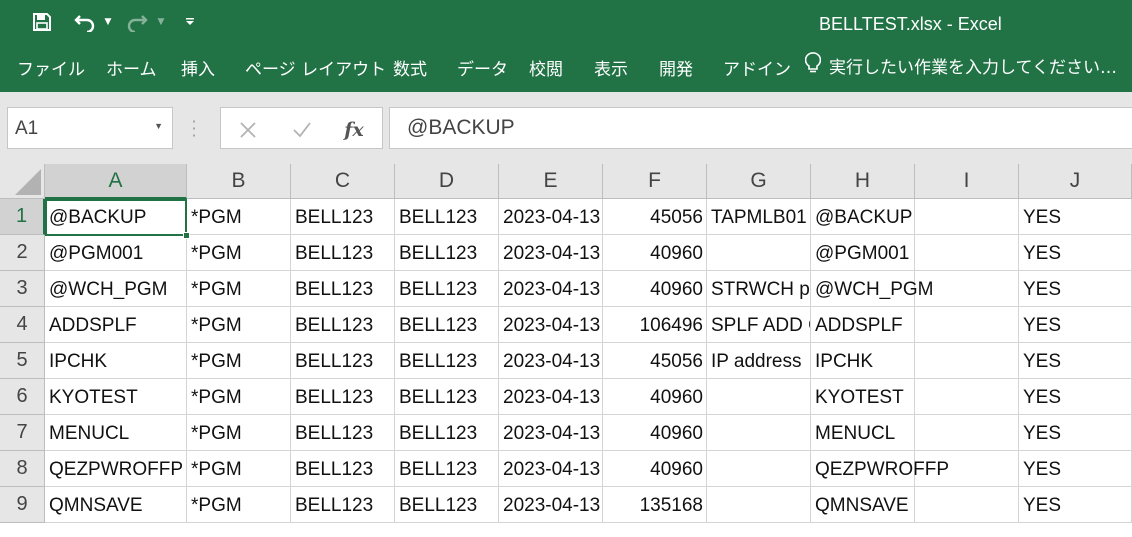  What do you see at coordinates (239, 325) in the screenshot?
I see `cell-b4: *PGM` at bounding box center [239, 325].